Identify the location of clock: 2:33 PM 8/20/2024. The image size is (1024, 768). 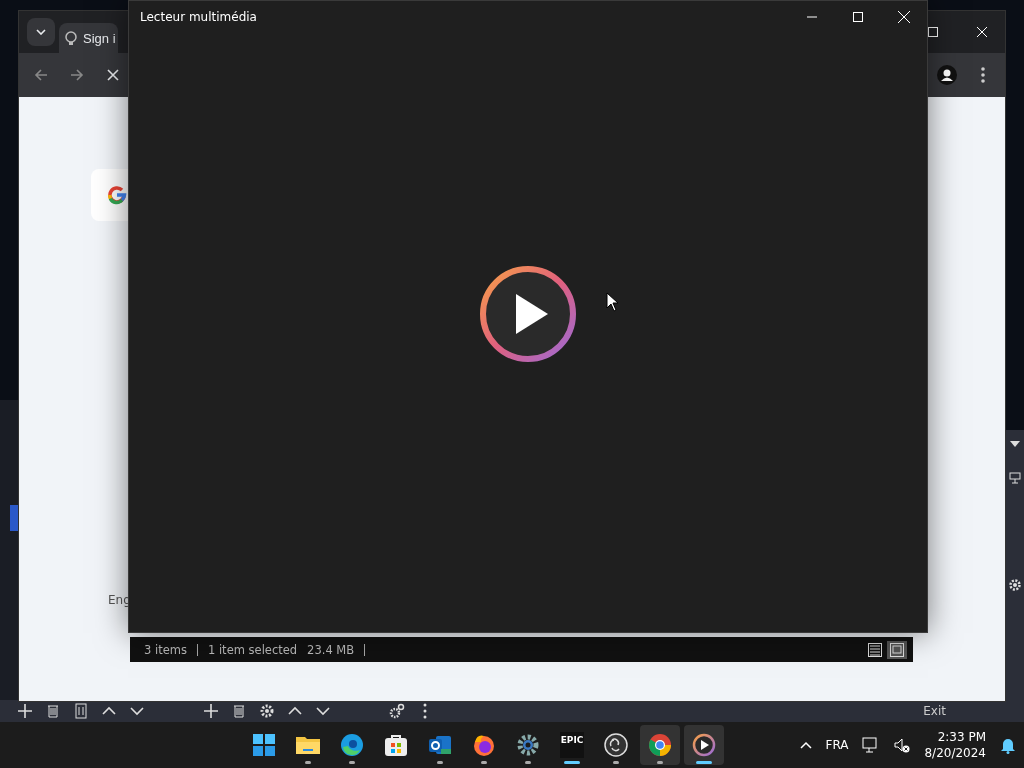
(955, 745).